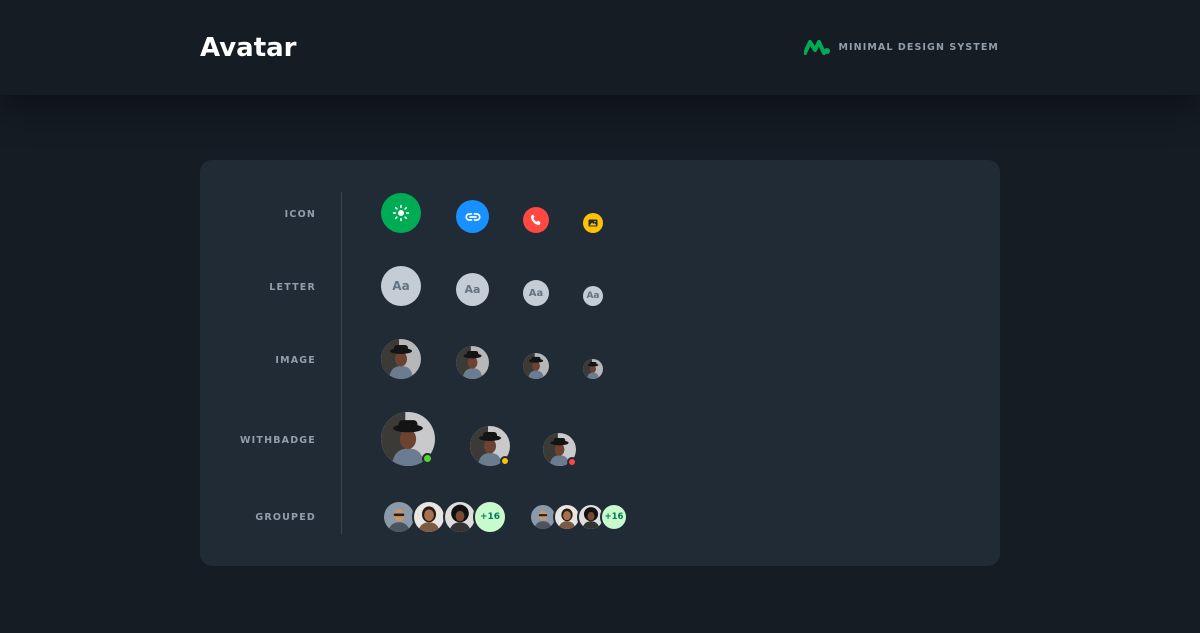 The height and width of the screenshot is (633, 1200). I want to click on sun-icon, so click(401, 213).